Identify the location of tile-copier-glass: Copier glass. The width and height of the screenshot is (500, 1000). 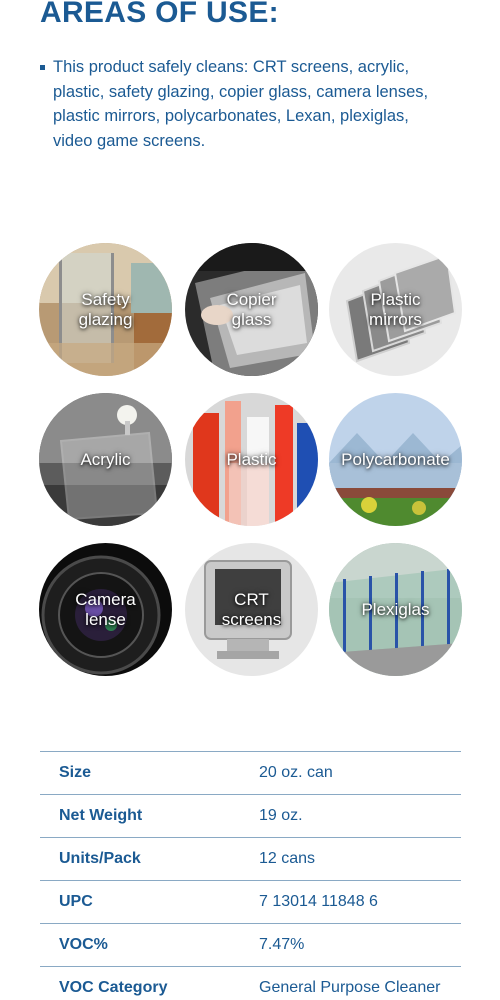
(251, 309).